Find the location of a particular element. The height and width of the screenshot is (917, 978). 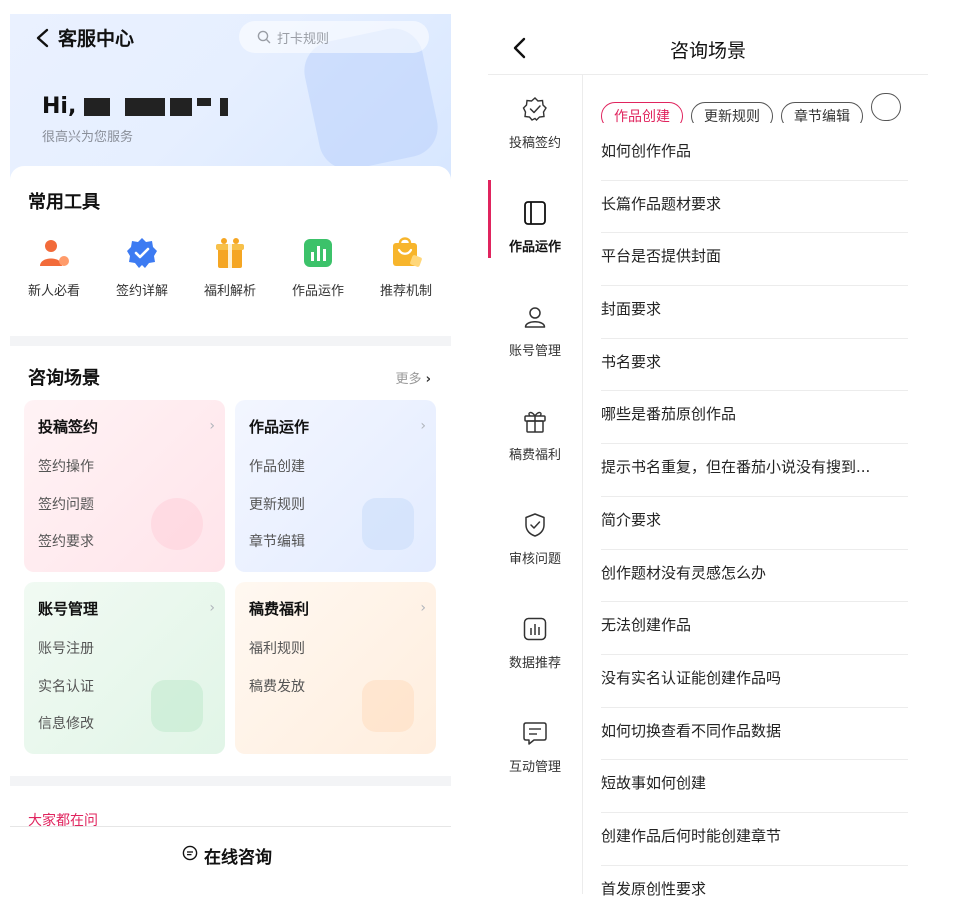

chart-icon is located at coordinates (318, 253).